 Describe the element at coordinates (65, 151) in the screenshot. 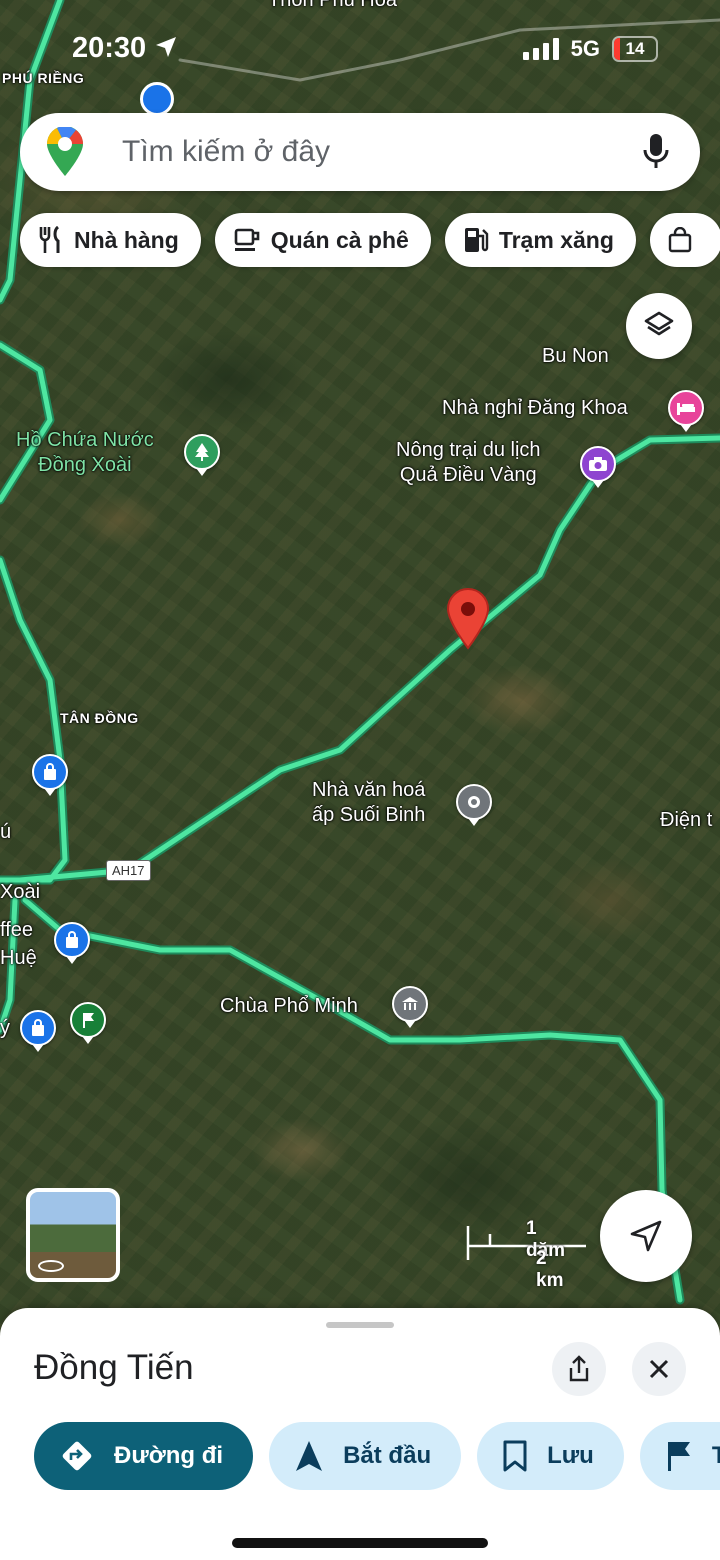

I see `google-maps-logo-icon` at that location.